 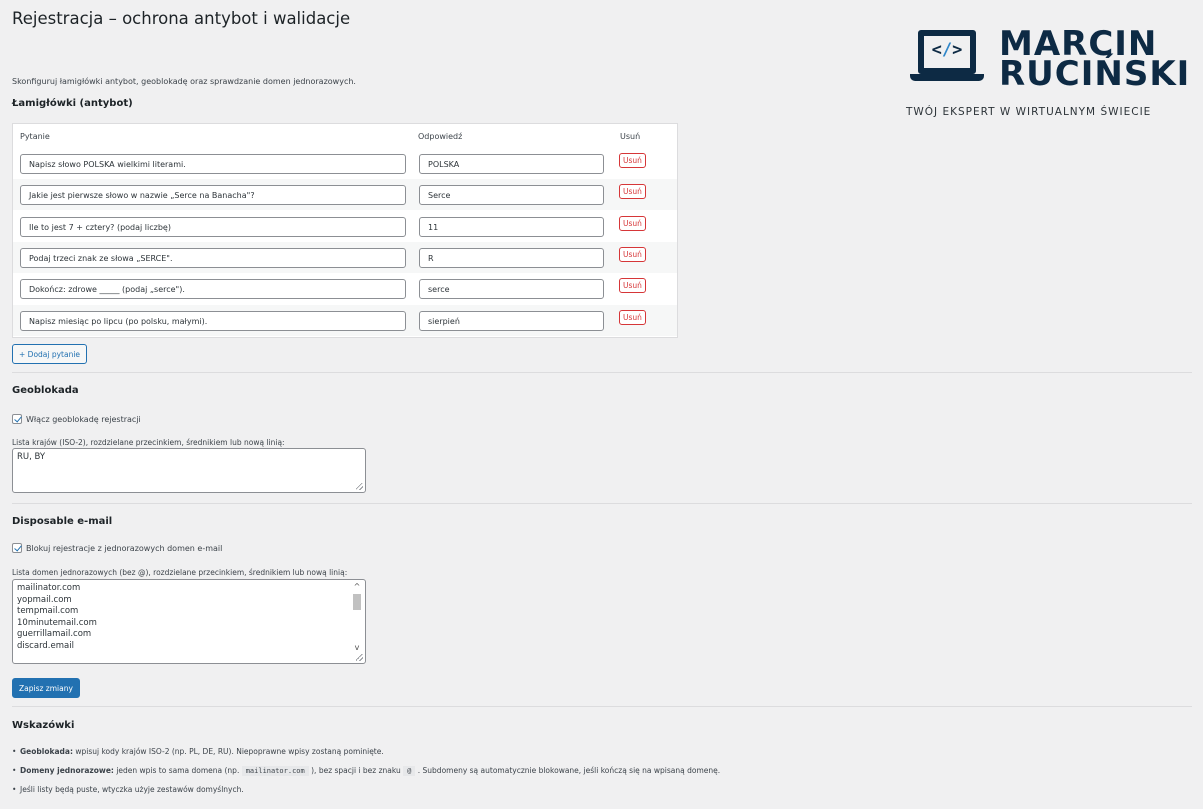 I want to click on laptop-base-icon, so click(x=947, y=77).